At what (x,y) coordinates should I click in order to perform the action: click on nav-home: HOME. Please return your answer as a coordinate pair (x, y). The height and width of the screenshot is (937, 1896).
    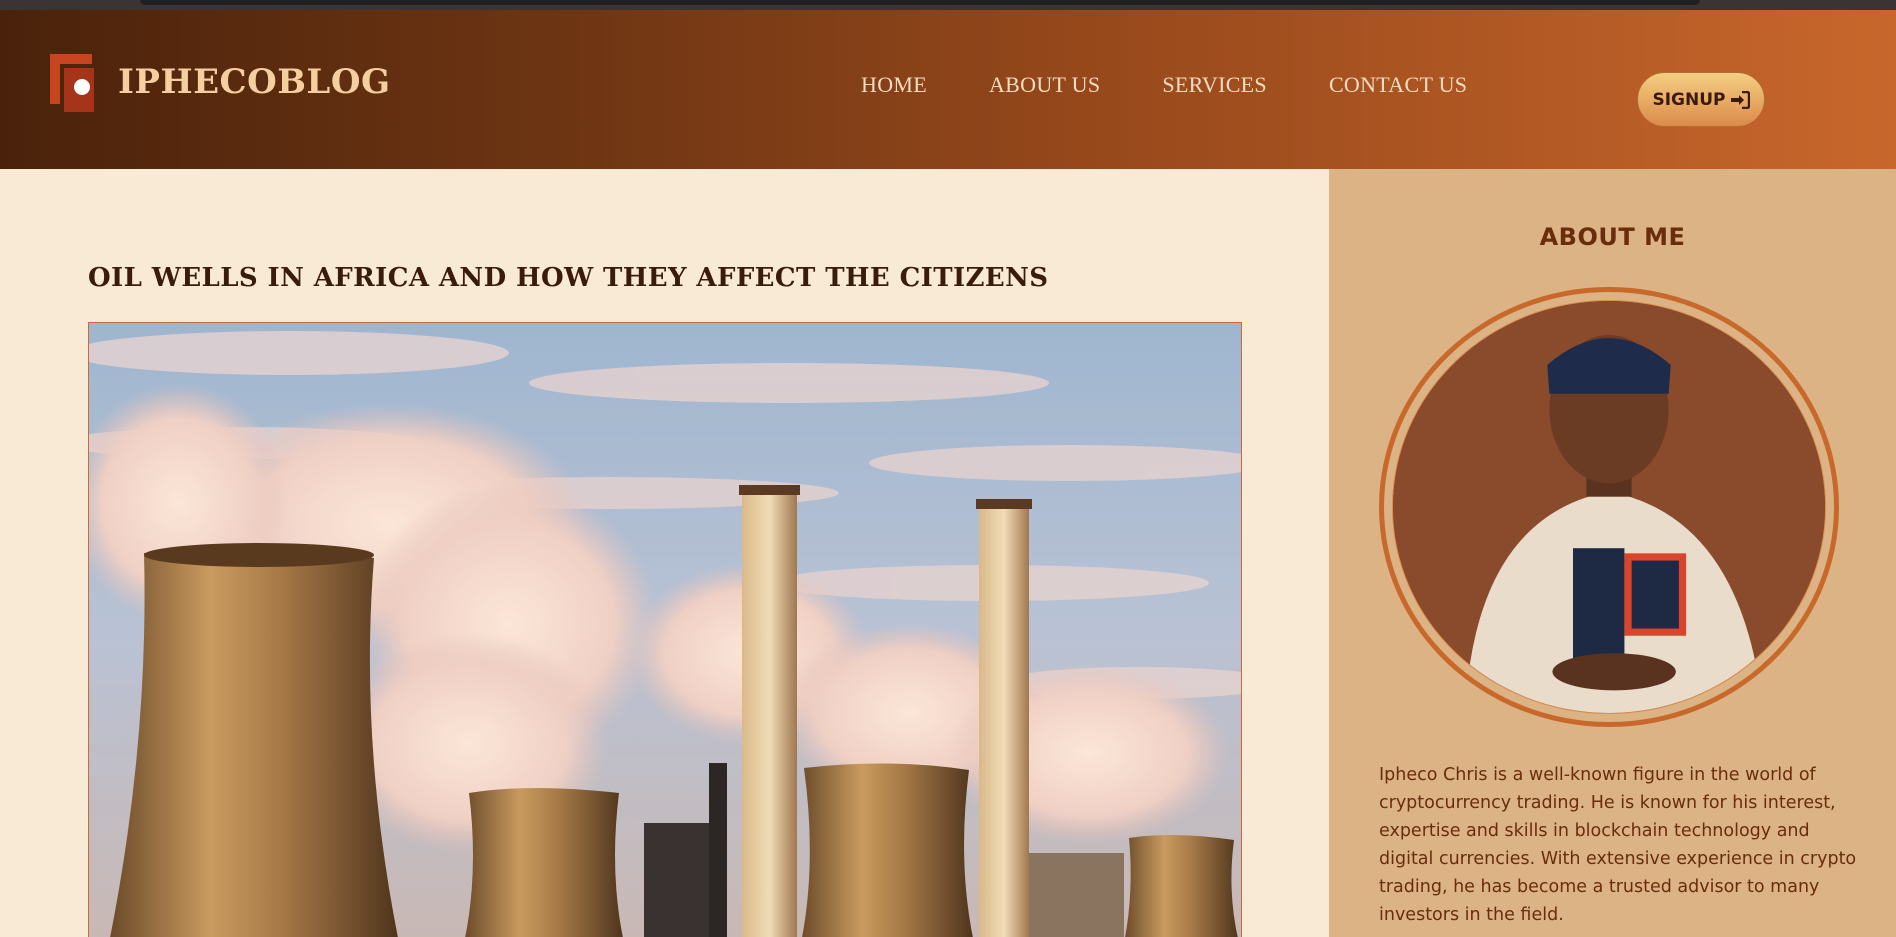
    Looking at the image, I should click on (894, 85).